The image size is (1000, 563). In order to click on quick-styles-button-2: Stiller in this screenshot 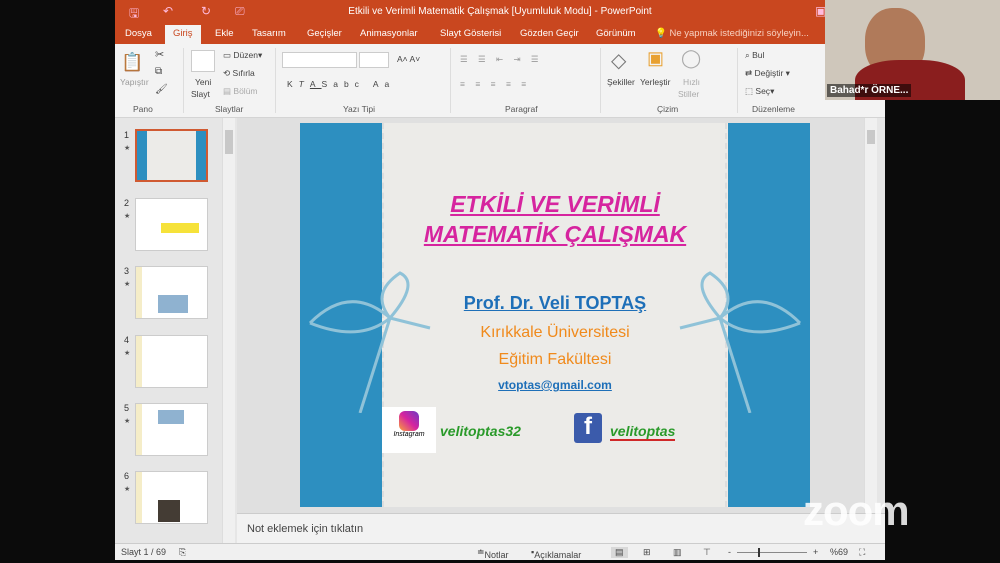, I will do `click(688, 94)`.